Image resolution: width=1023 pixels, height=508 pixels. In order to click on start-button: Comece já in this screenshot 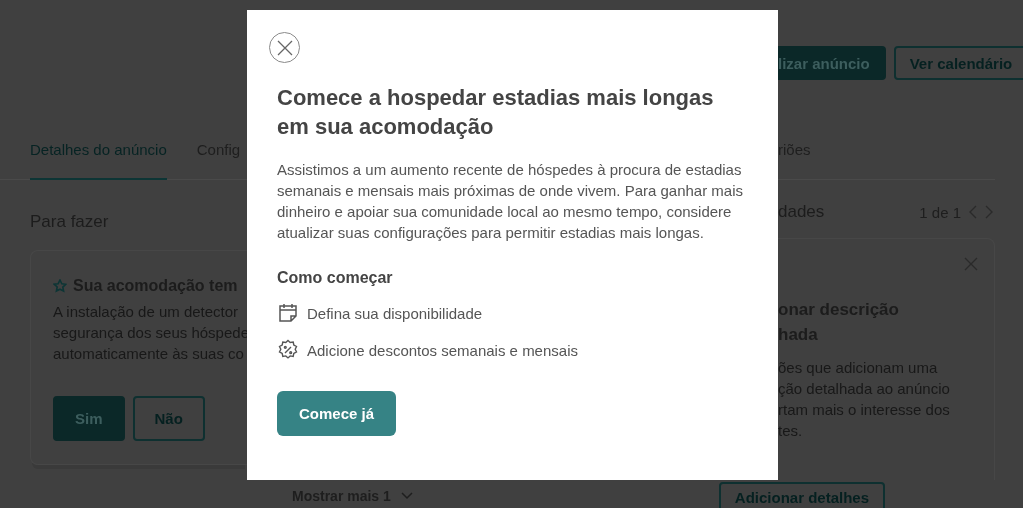, I will do `click(337, 413)`.